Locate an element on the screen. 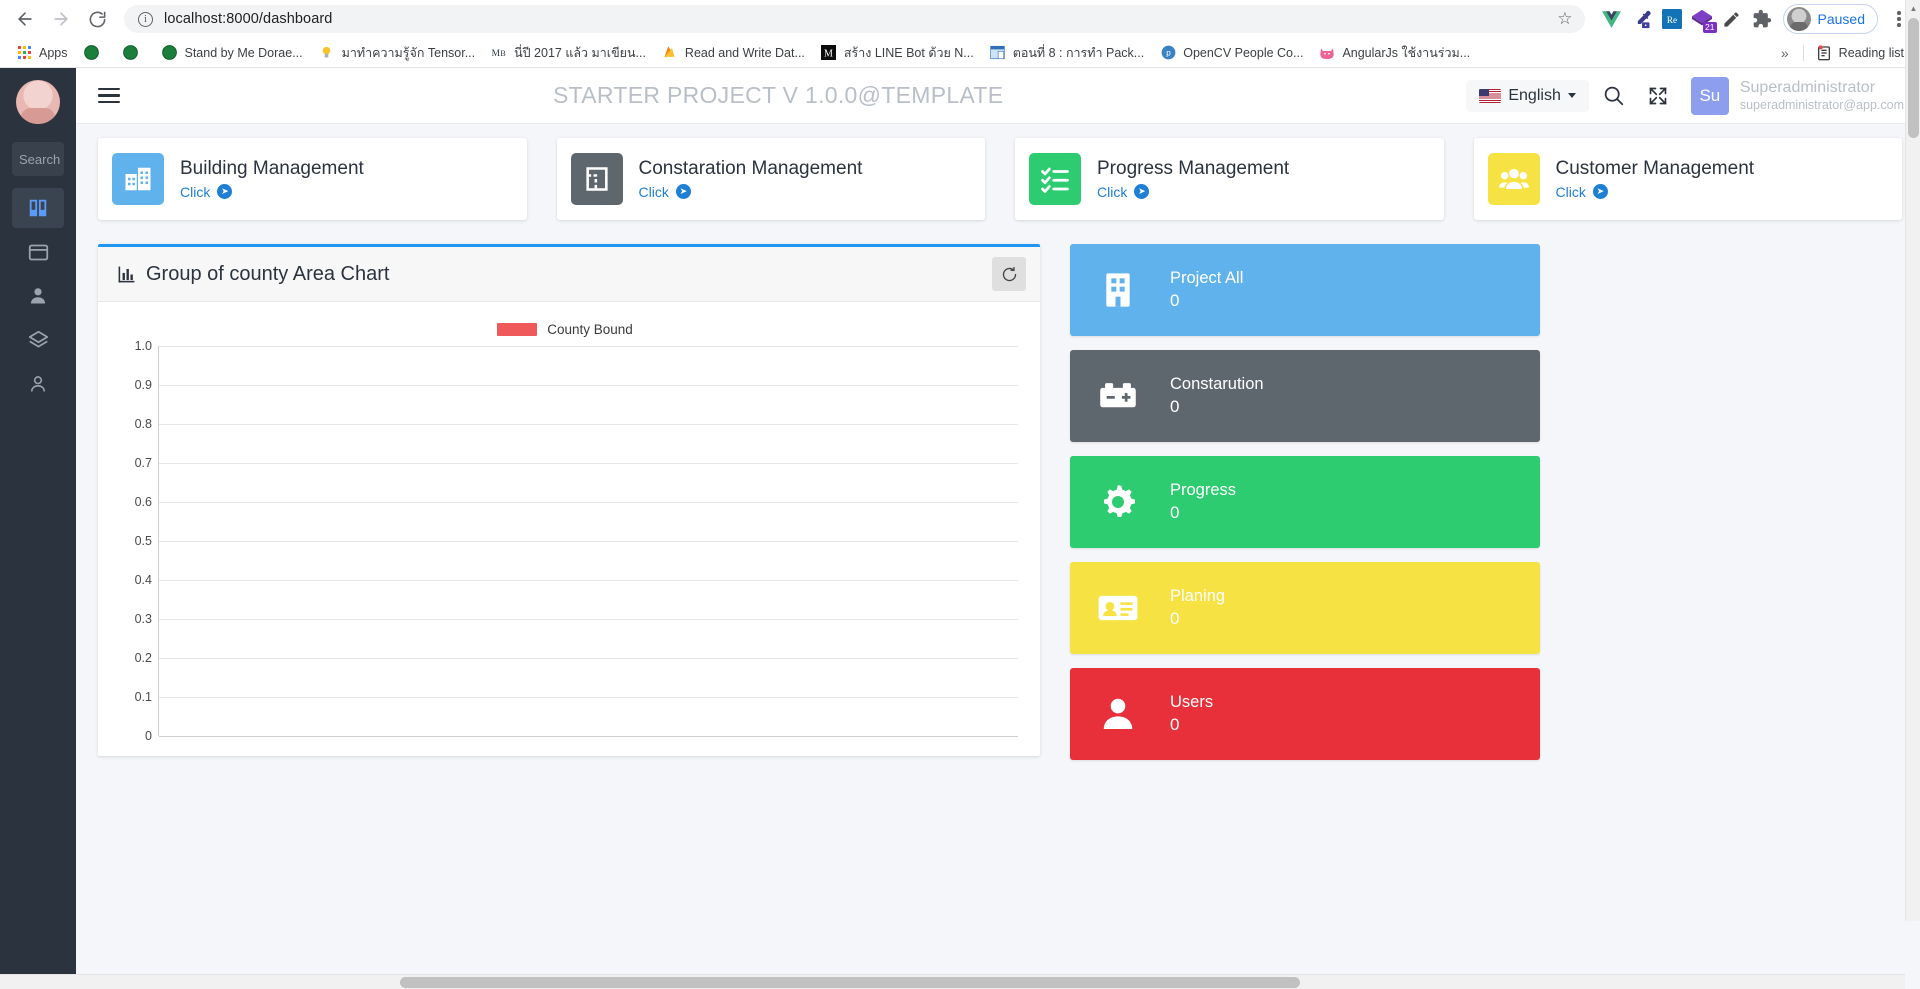 The width and height of the screenshot is (1920, 989). building-icon is located at coordinates (1118, 290).